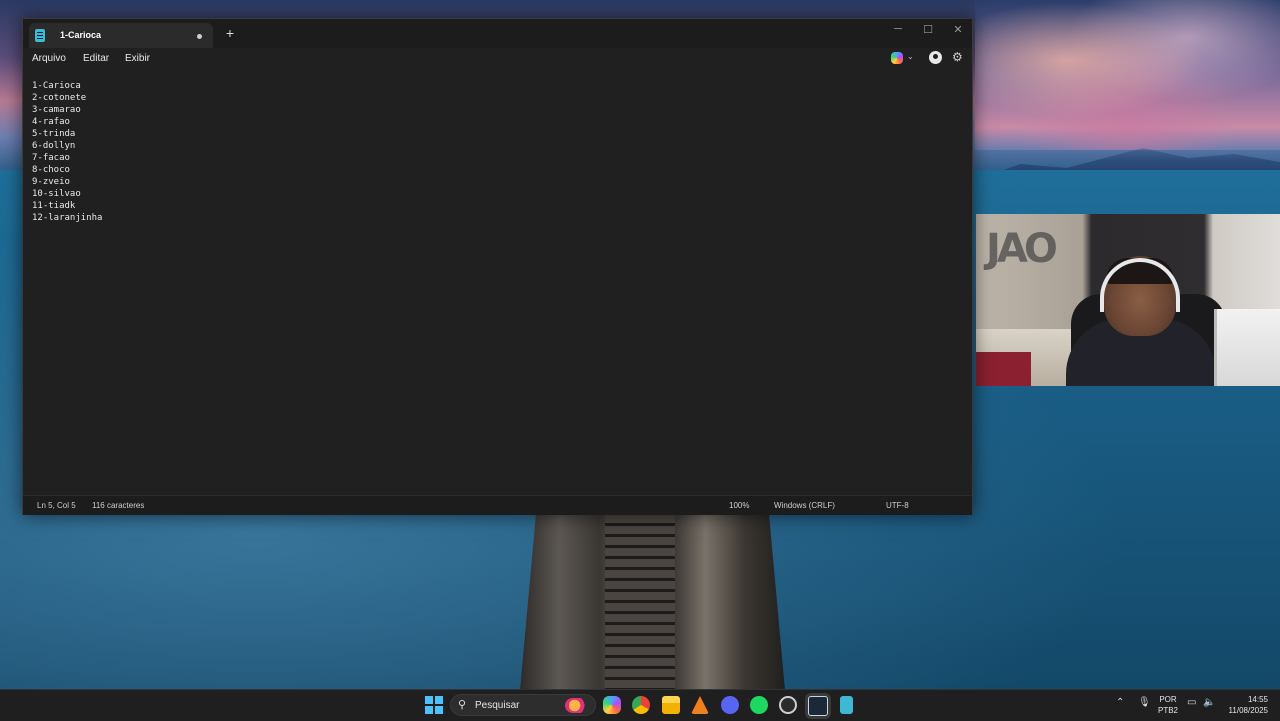 The height and width of the screenshot is (721, 1280). I want to click on search-box: ⚲ Pesquisar, so click(523, 705).